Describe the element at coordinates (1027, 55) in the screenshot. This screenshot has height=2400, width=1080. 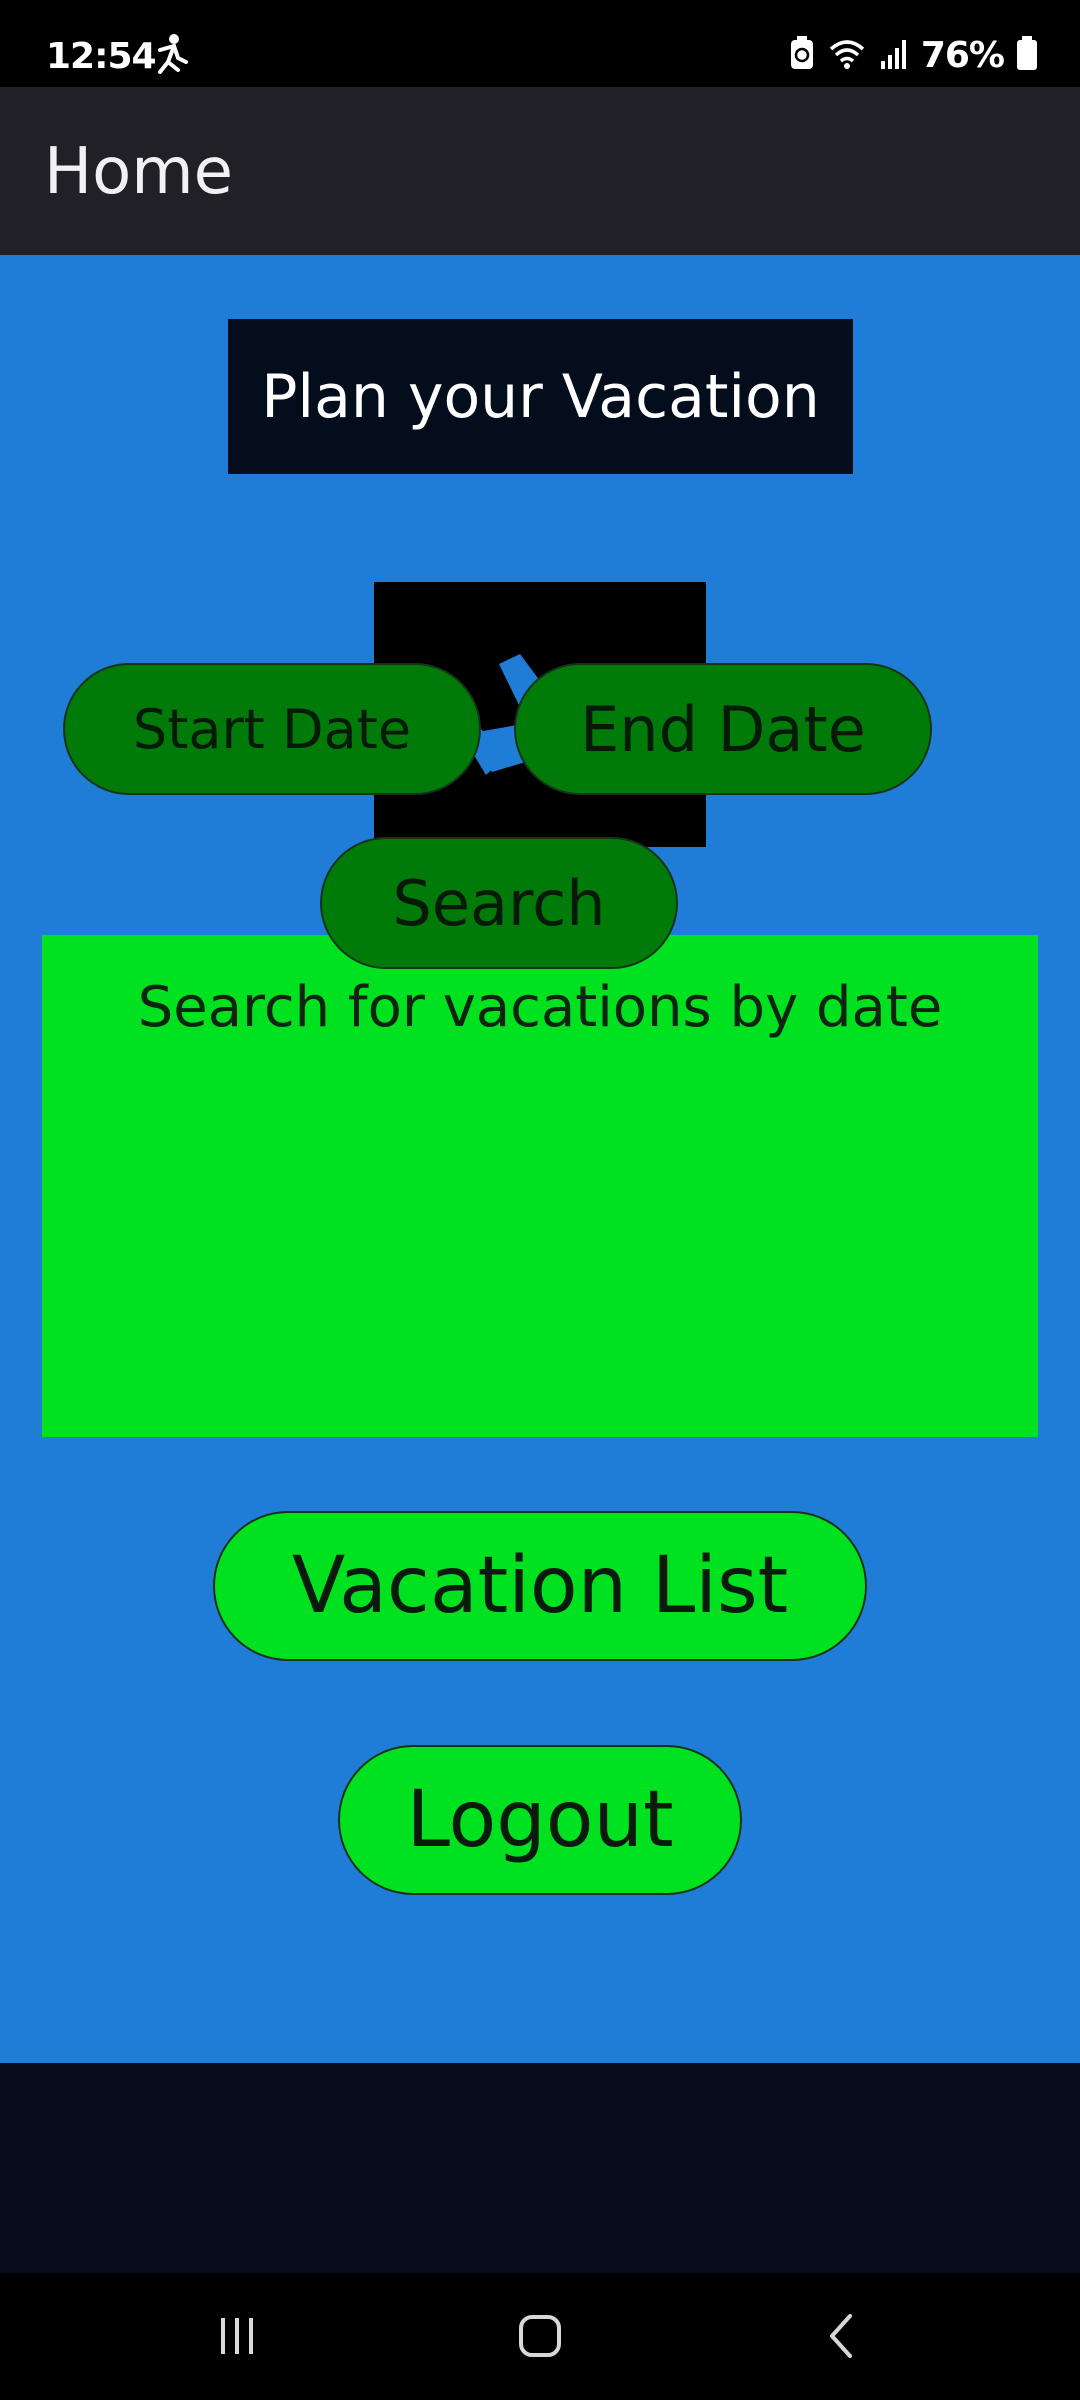
I see `battery-icon` at that location.